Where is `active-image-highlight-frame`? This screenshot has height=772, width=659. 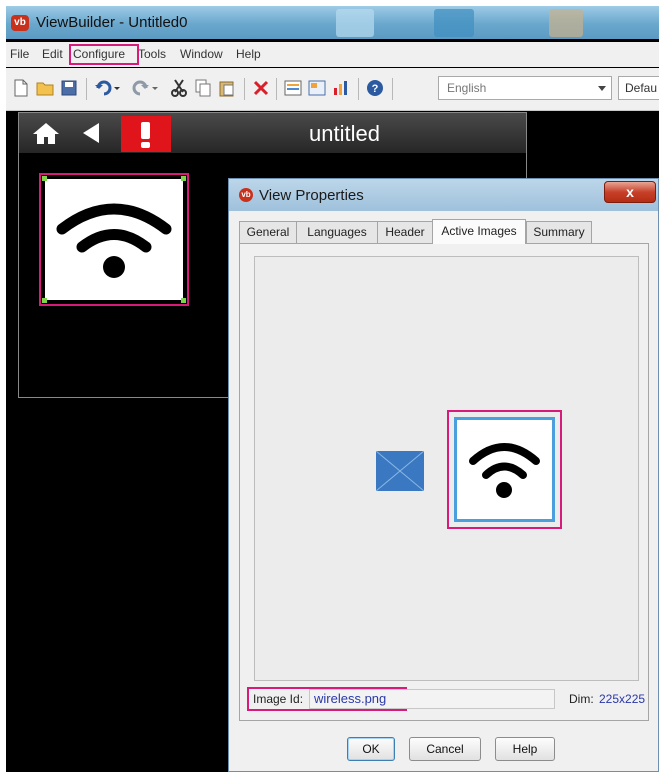 active-image-highlight-frame is located at coordinates (504, 469).